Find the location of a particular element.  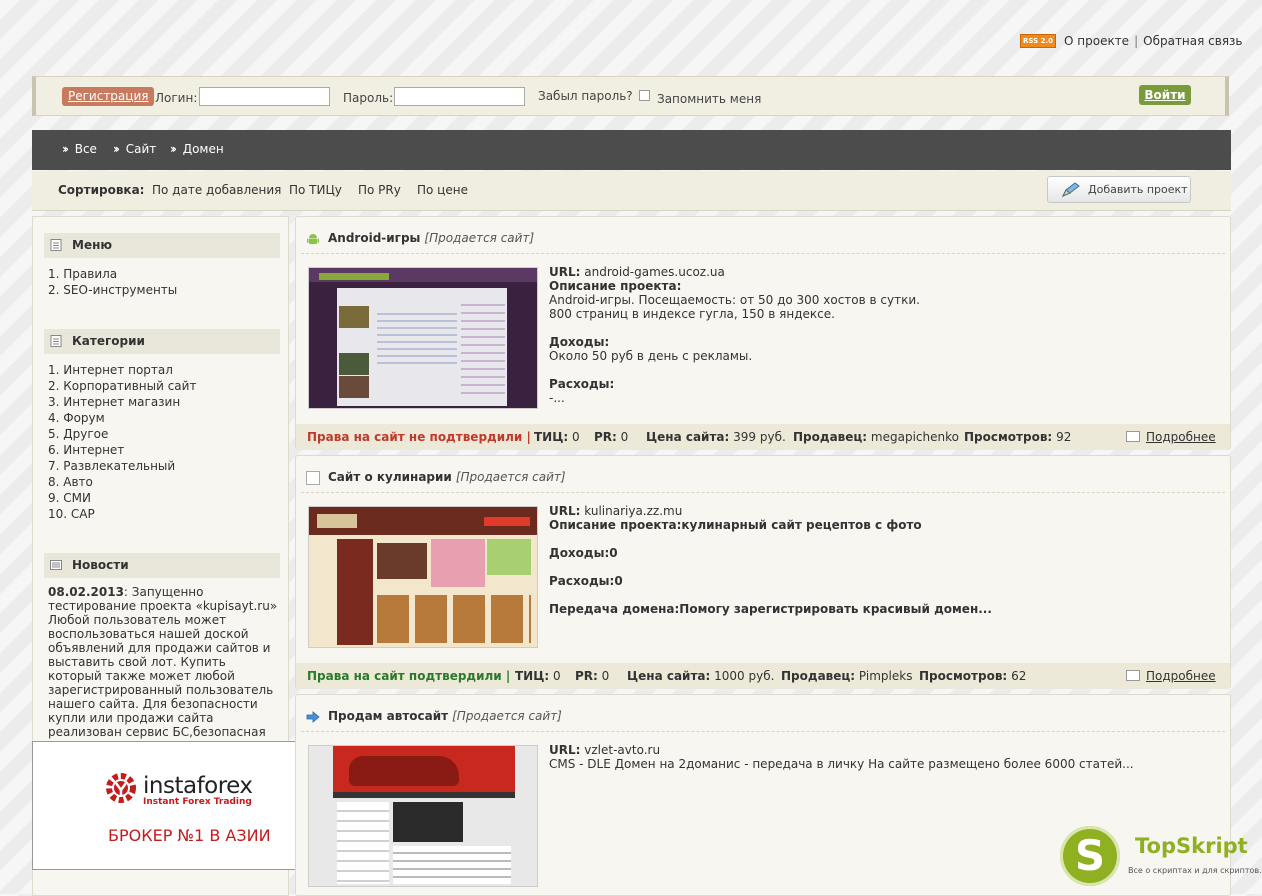

menu-title: Меню is located at coordinates (92, 245).